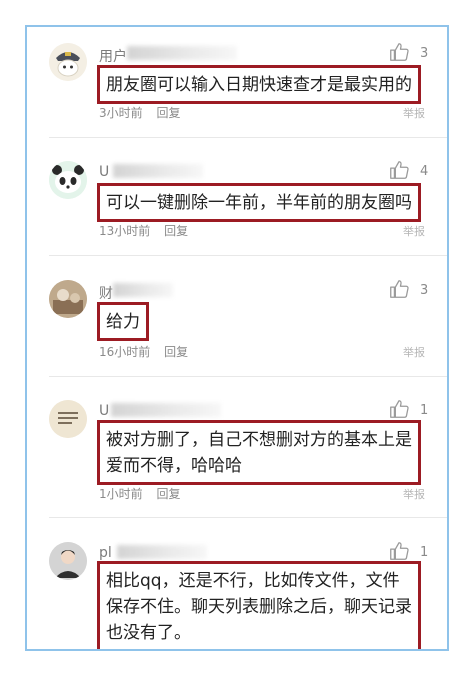  Describe the element at coordinates (424, 171) in the screenshot. I see `like-count: 4` at that location.